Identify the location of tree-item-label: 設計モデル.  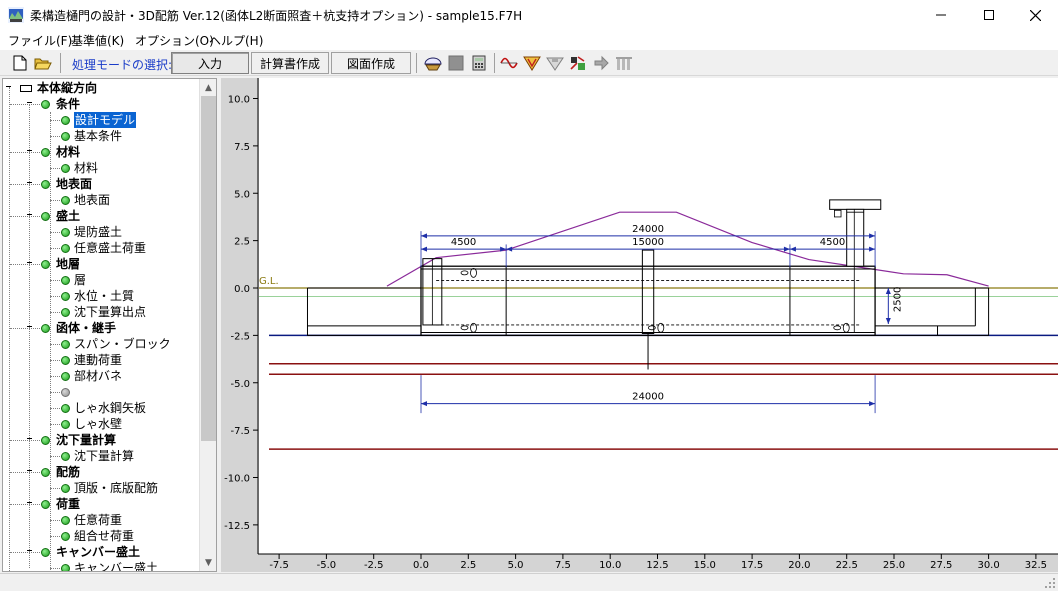
(105, 120).